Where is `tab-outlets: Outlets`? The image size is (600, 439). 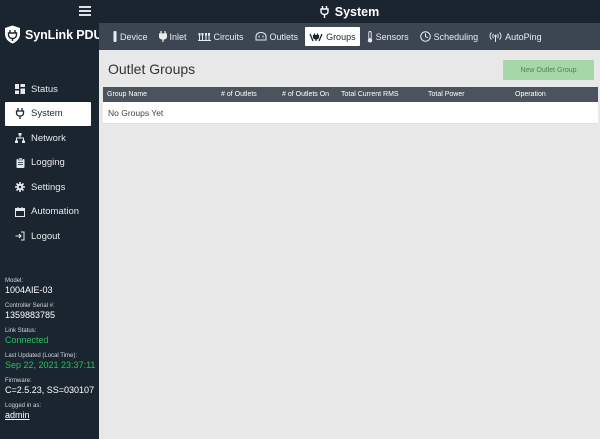
tab-outlets: Outlets is located at coordinates (277, 36).